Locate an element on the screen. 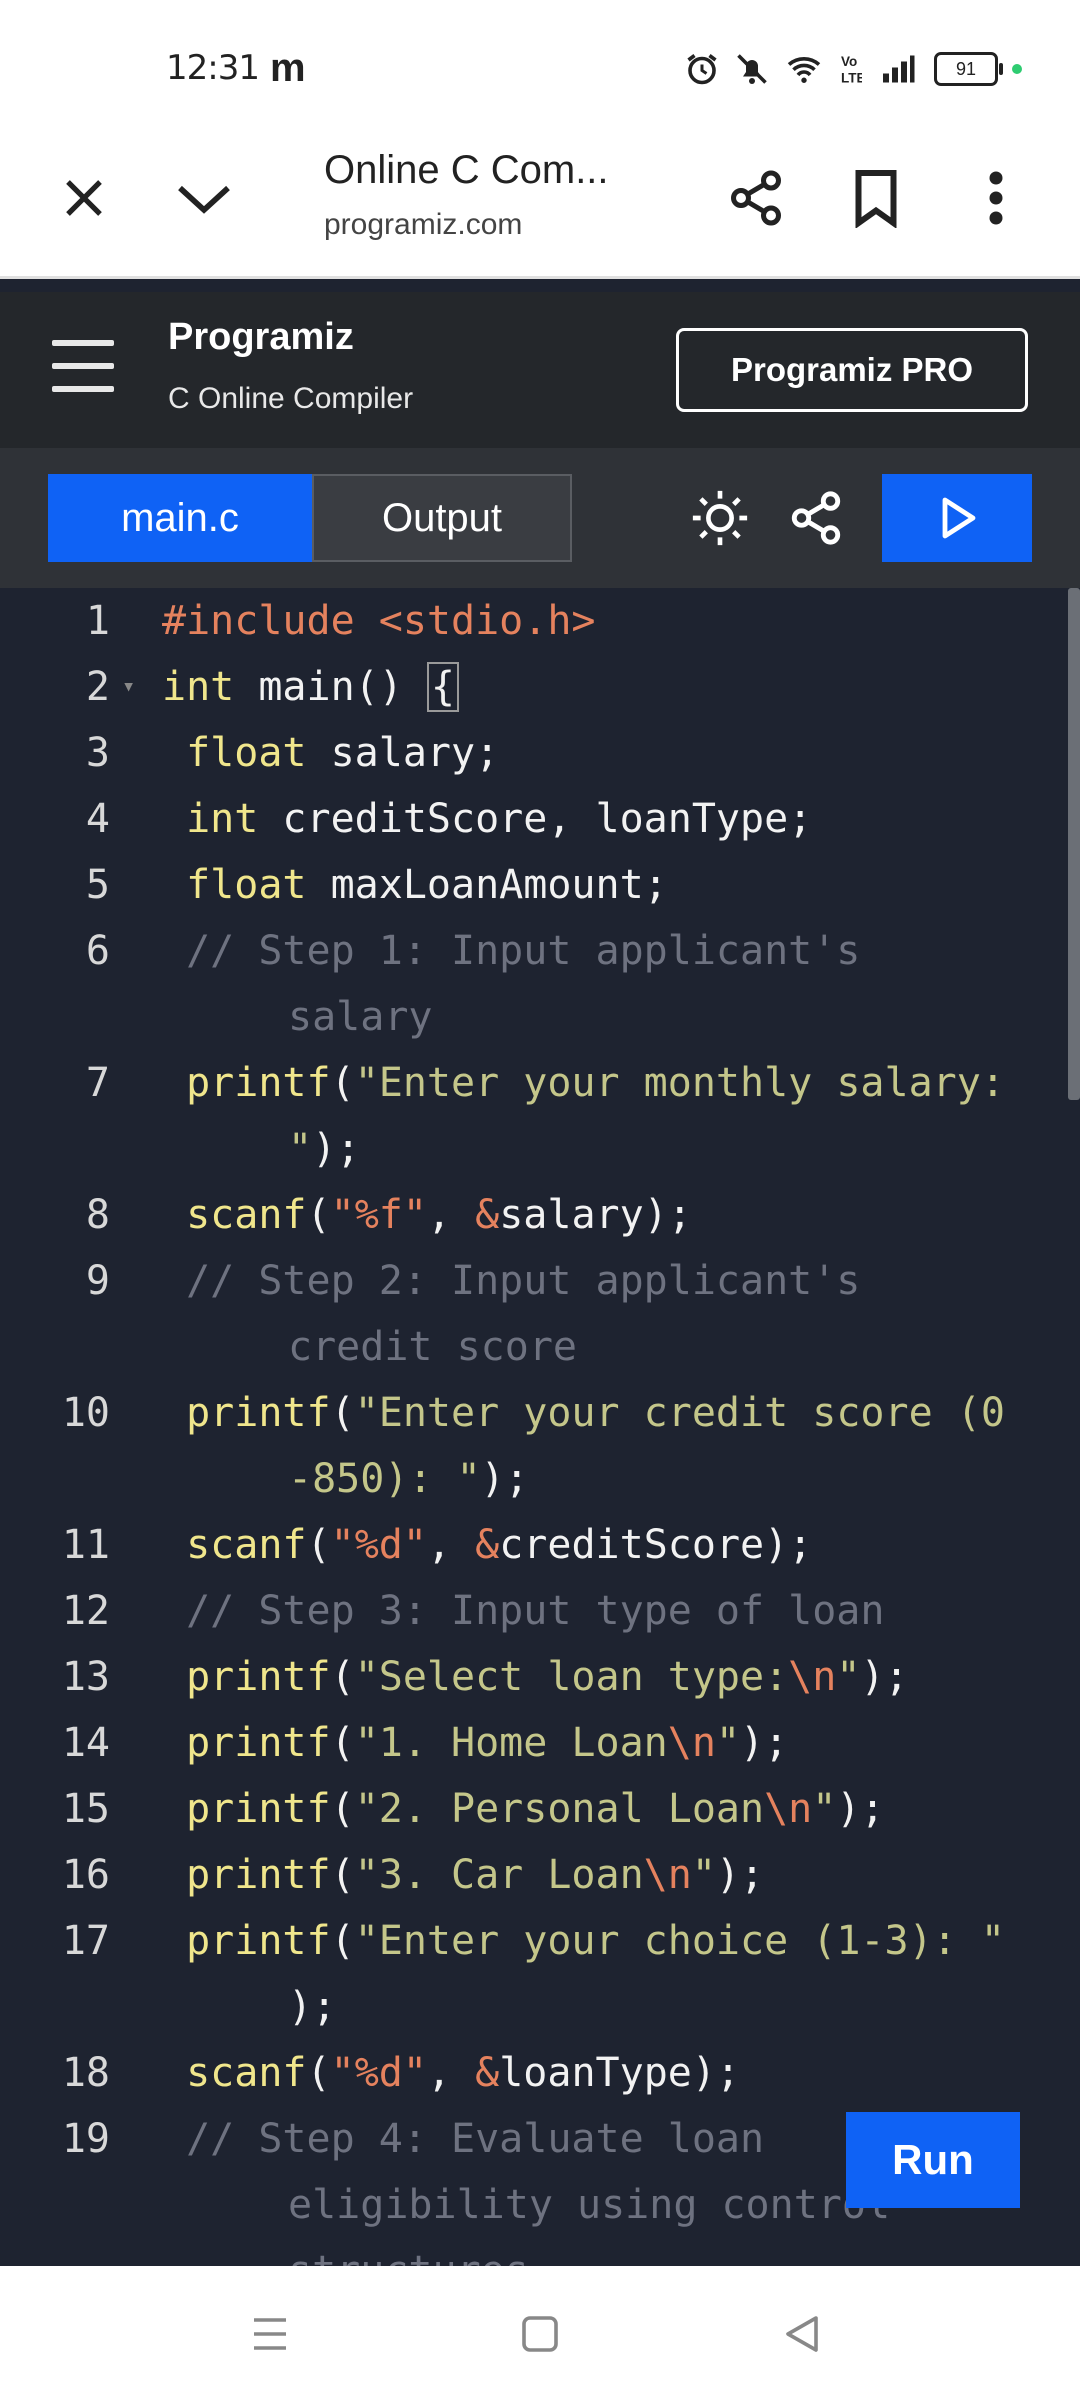  line-number: 15 is located at coordinates (85, 1809).